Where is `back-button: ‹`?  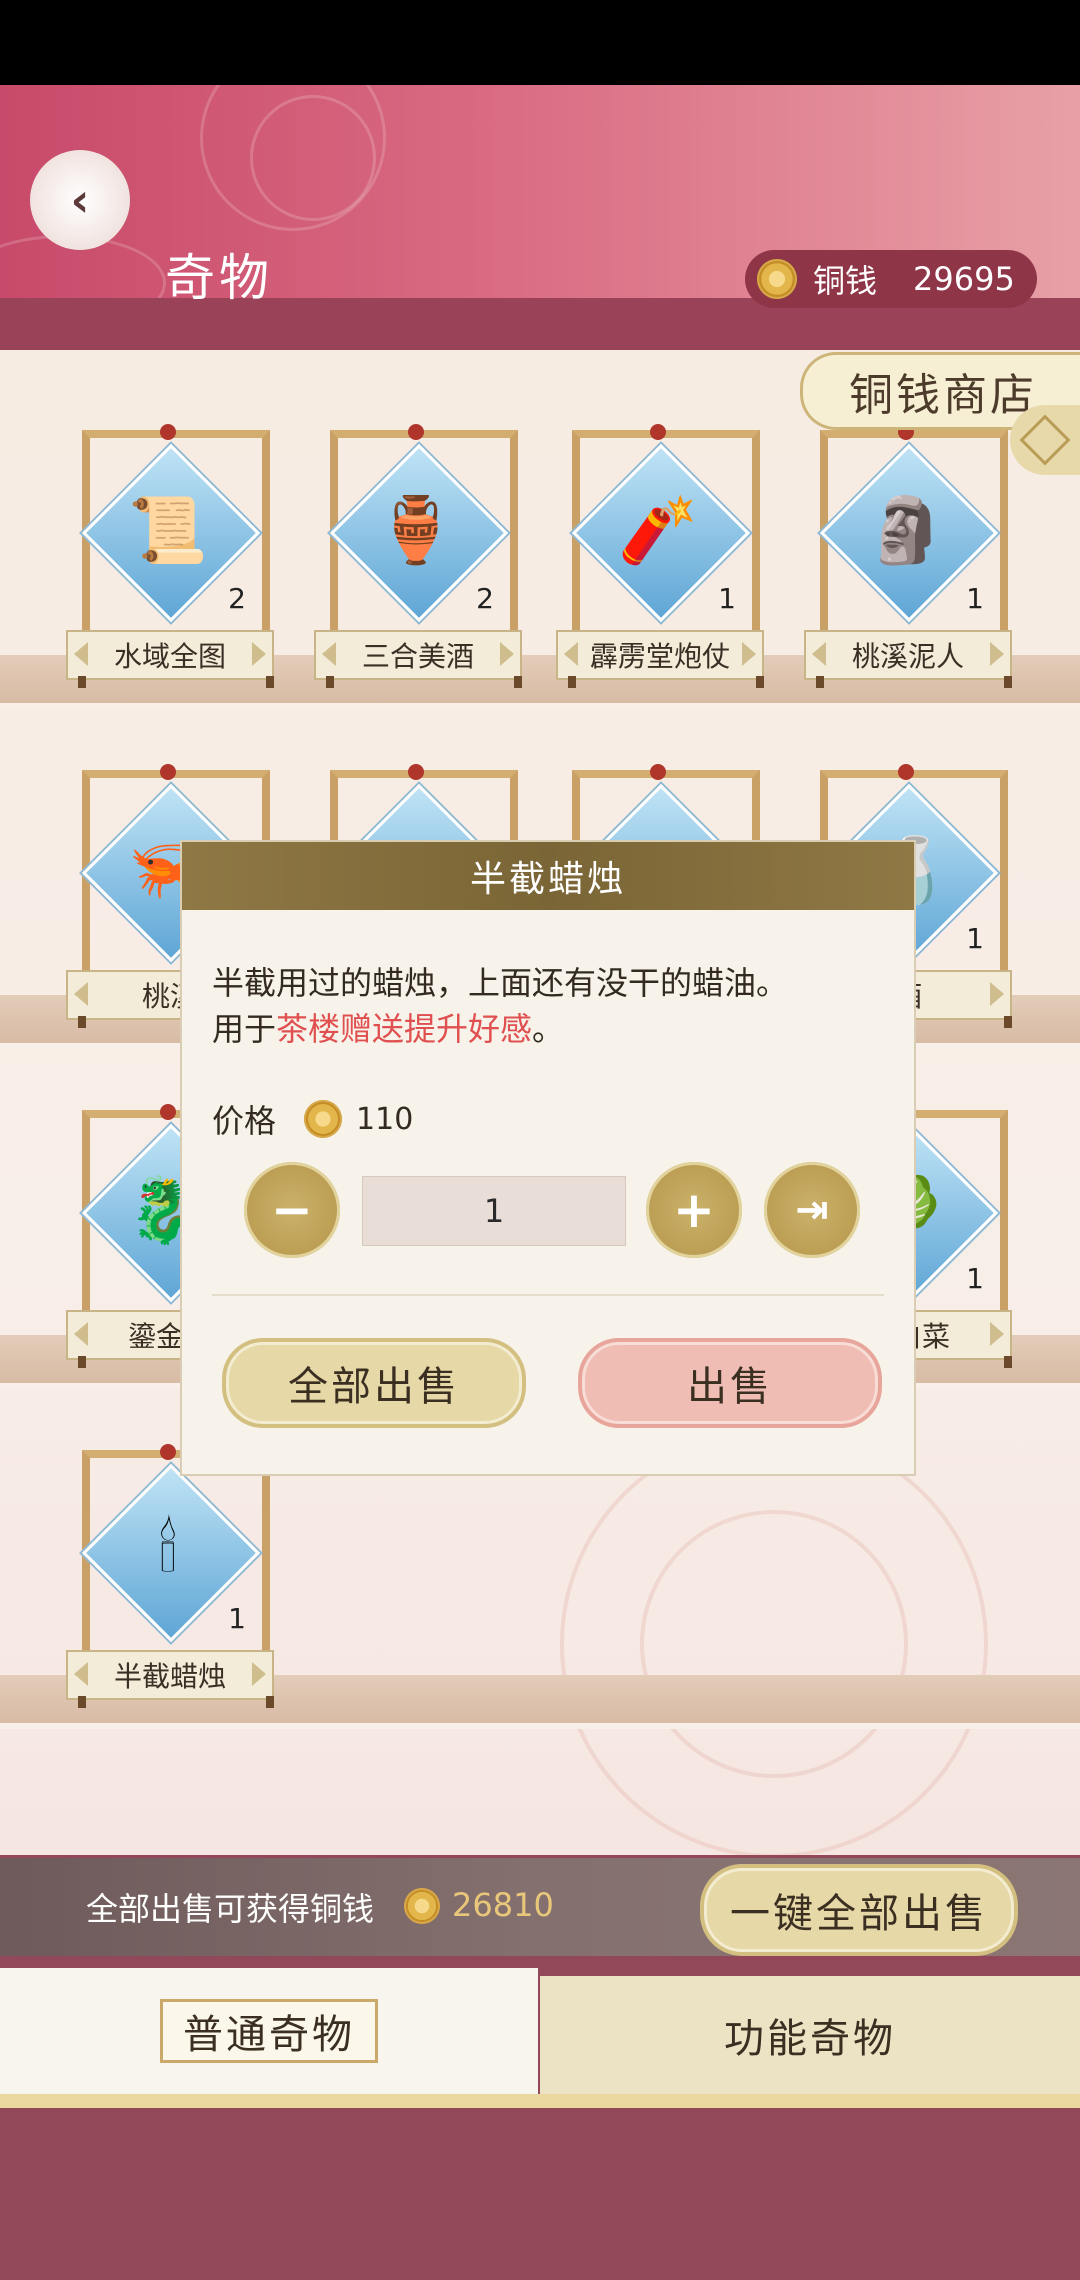 back-button: ‹ is located at coordinates (80, 200).